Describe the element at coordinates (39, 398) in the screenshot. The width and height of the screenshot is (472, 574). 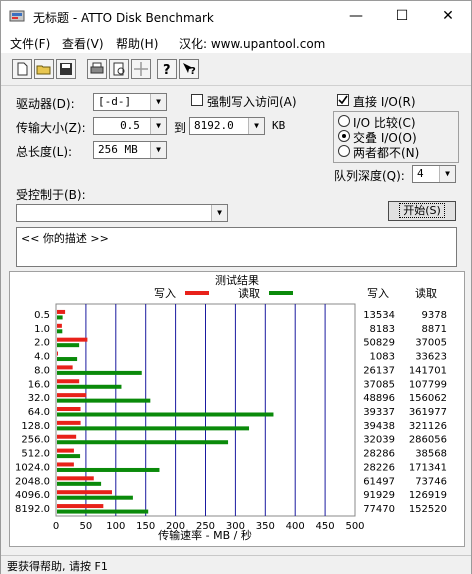
I see `y-tick-label: 32.0` at that location.